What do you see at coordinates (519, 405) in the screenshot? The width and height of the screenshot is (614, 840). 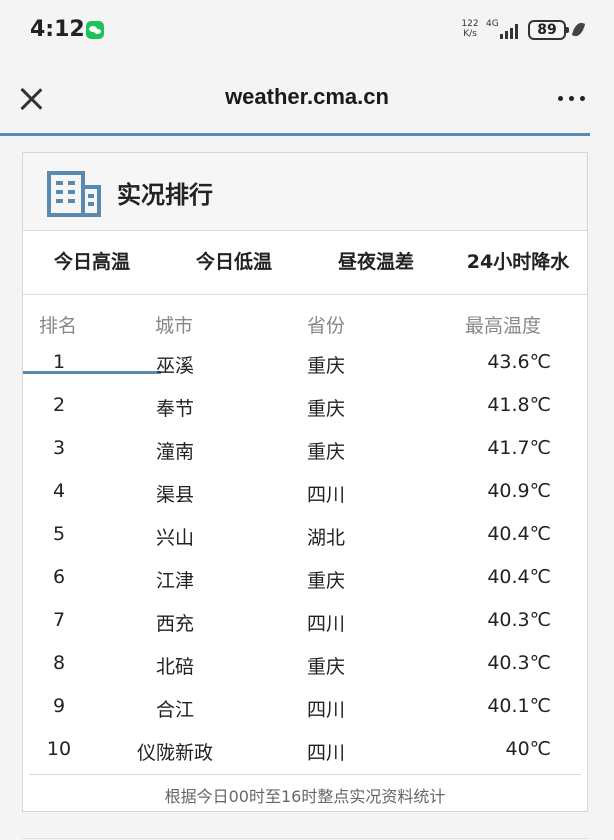 I see `cell-temp: 41.8℃` at bounding box center [519, 405].